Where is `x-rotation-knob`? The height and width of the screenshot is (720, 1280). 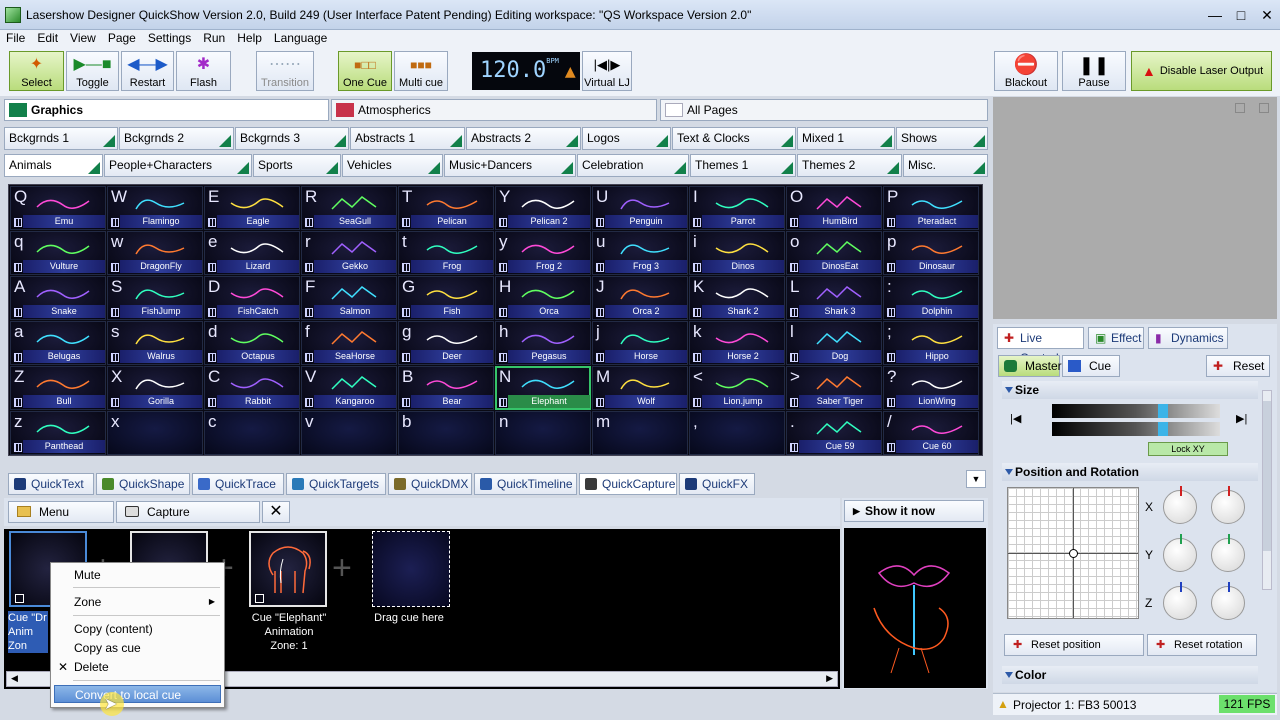 x-rotation-knob is located at coordinates (1228, 505).